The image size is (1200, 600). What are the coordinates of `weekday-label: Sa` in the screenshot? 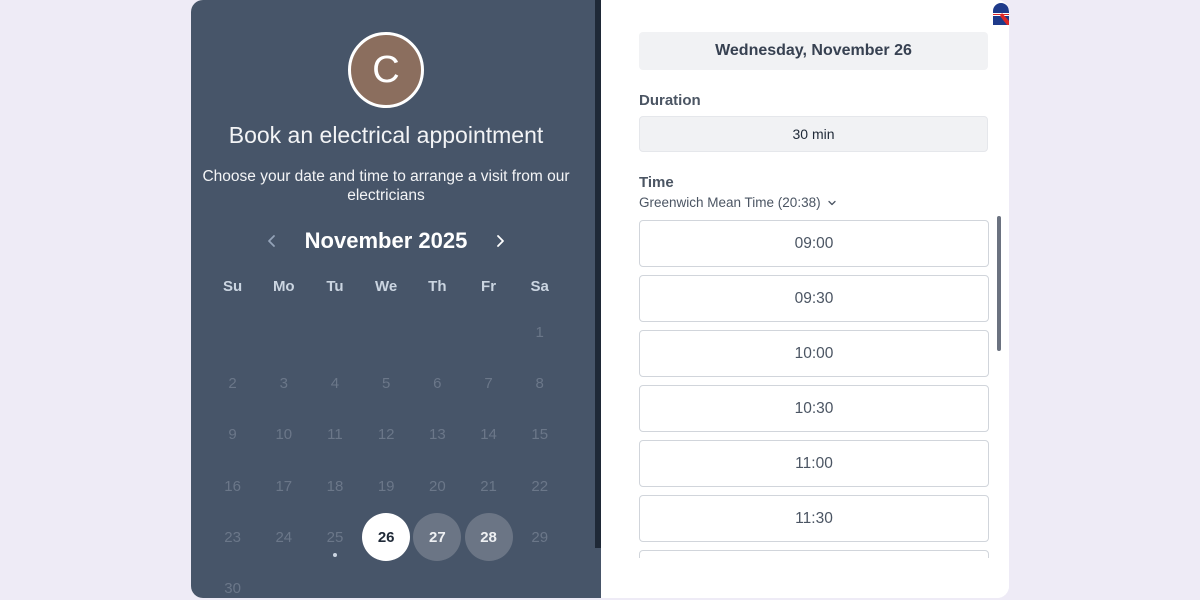 It's located at (539, 286).